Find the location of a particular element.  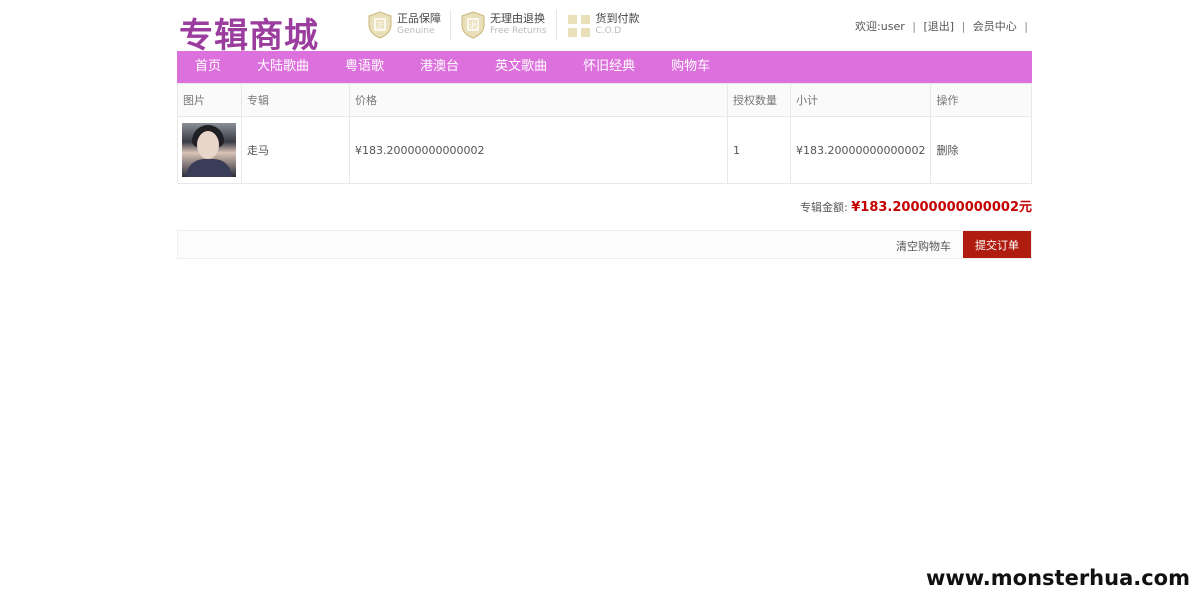

submit-order-button: 提交订单 is located at coordinates (997, 244).